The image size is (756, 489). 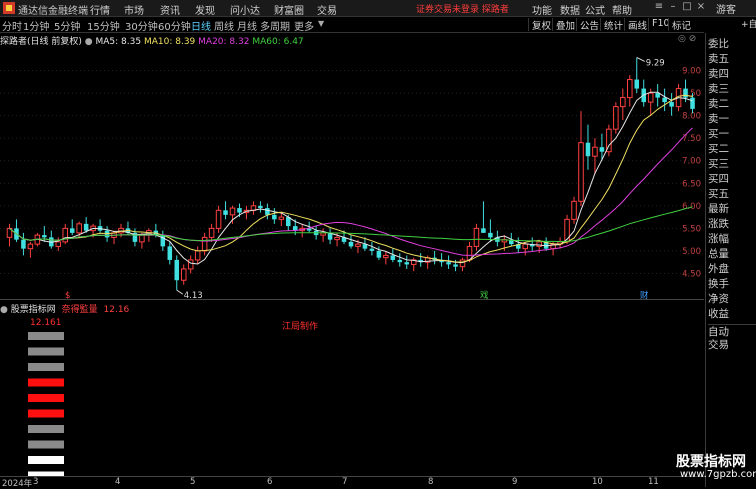 What do you see at coordinates (691, 274) in the screenshot?
I see `price-tick-label: 4.50` at bounding box center [691, 274].